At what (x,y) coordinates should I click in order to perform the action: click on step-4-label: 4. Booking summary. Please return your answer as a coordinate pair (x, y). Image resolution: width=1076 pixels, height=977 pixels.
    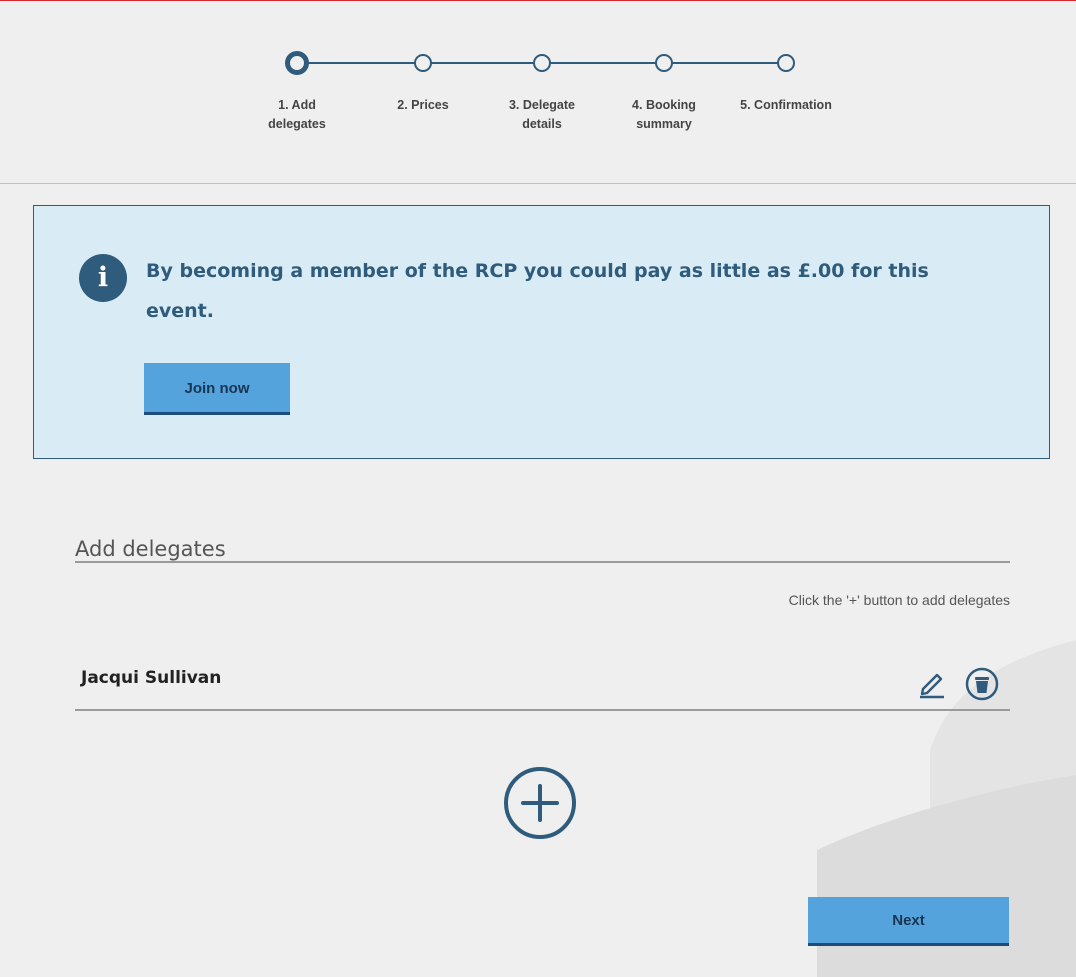
    Looking at the image, I should click on (664, 114).